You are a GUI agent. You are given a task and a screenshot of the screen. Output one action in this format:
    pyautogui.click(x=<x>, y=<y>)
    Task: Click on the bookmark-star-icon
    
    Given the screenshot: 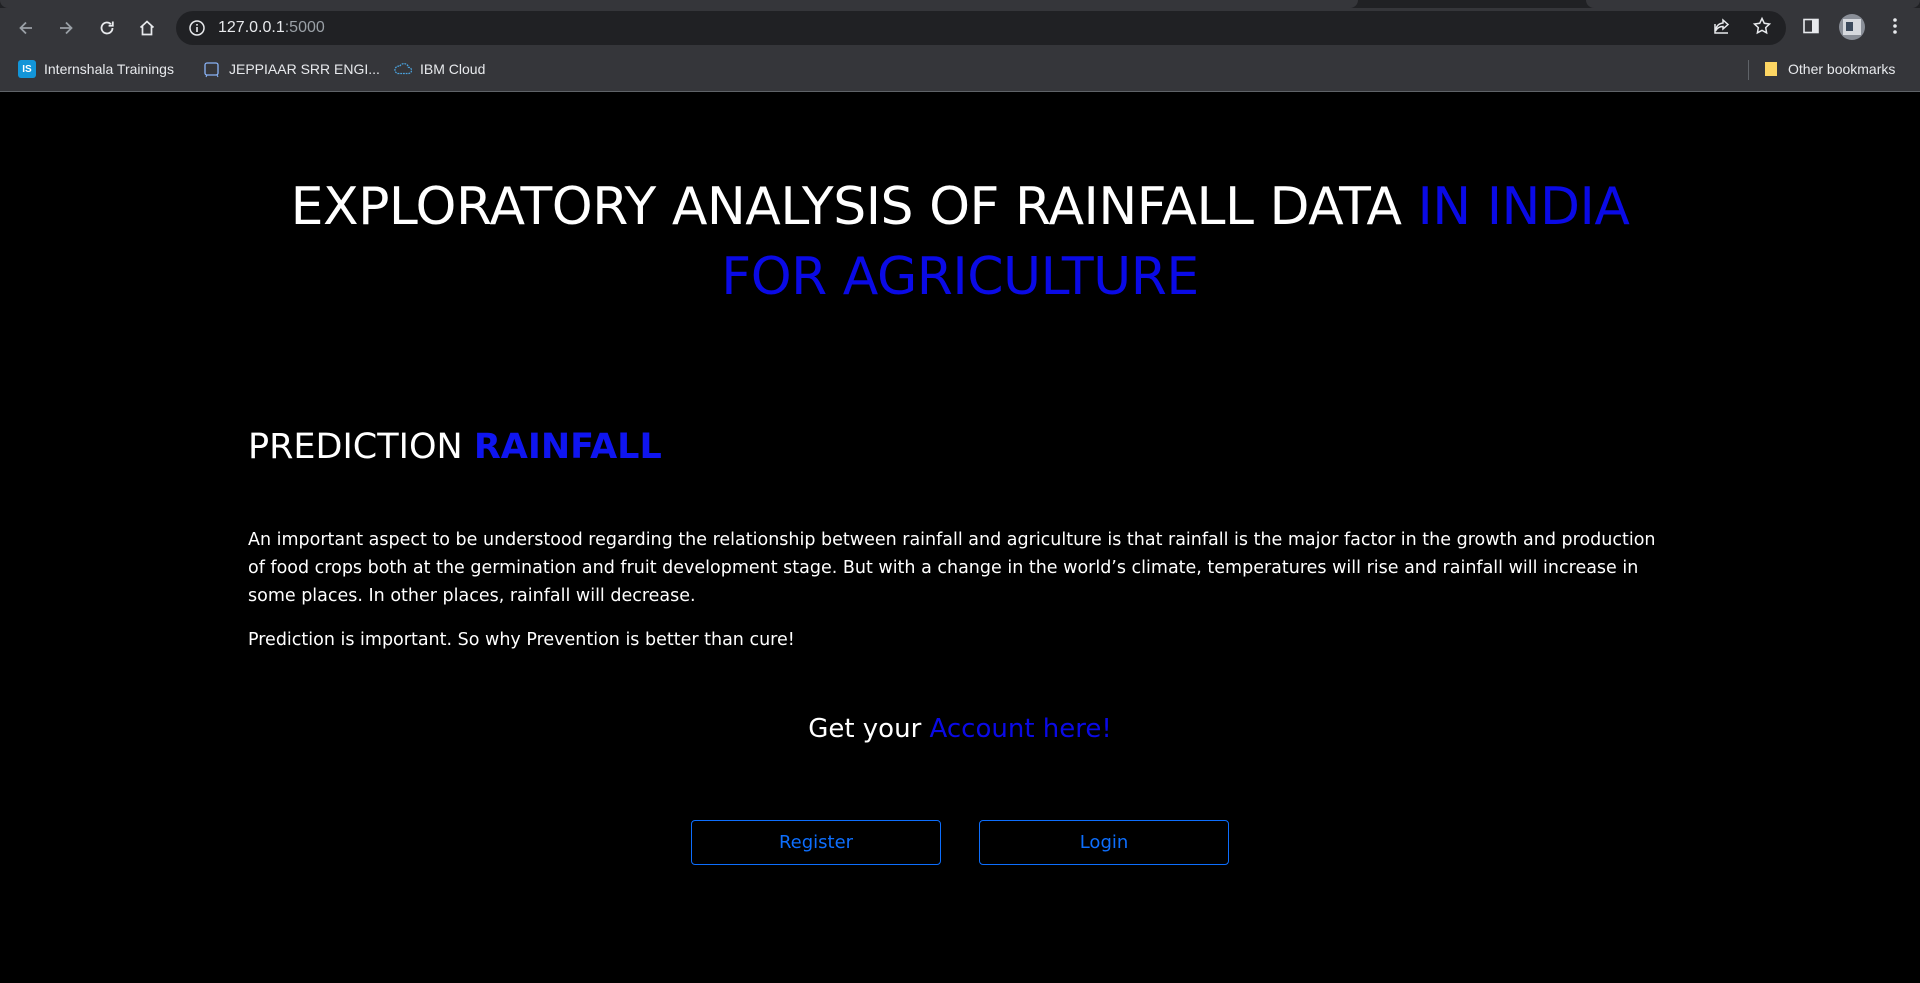 What is the action you would take?
    pyautogui.click(x=1762, y=26)
    